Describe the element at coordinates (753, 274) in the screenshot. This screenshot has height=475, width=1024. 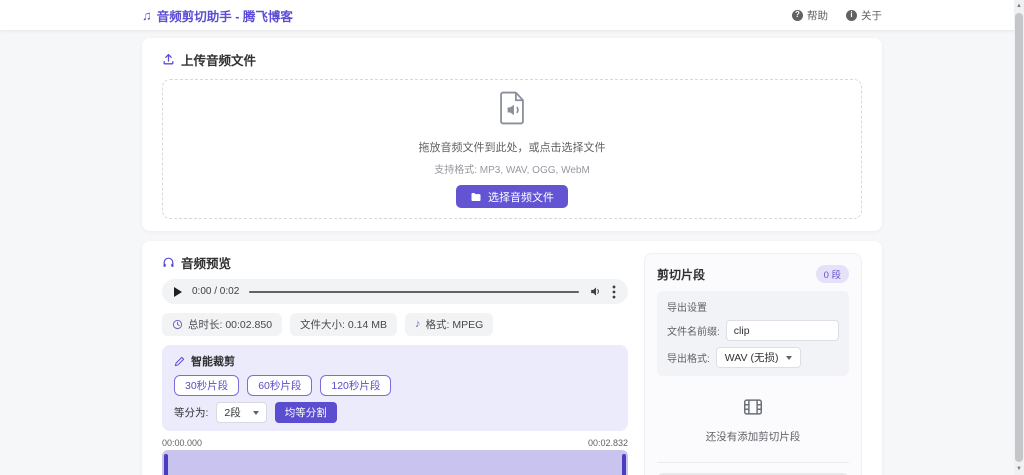
I see `clips-panel-header: 剪切片段 0 段` at that location.